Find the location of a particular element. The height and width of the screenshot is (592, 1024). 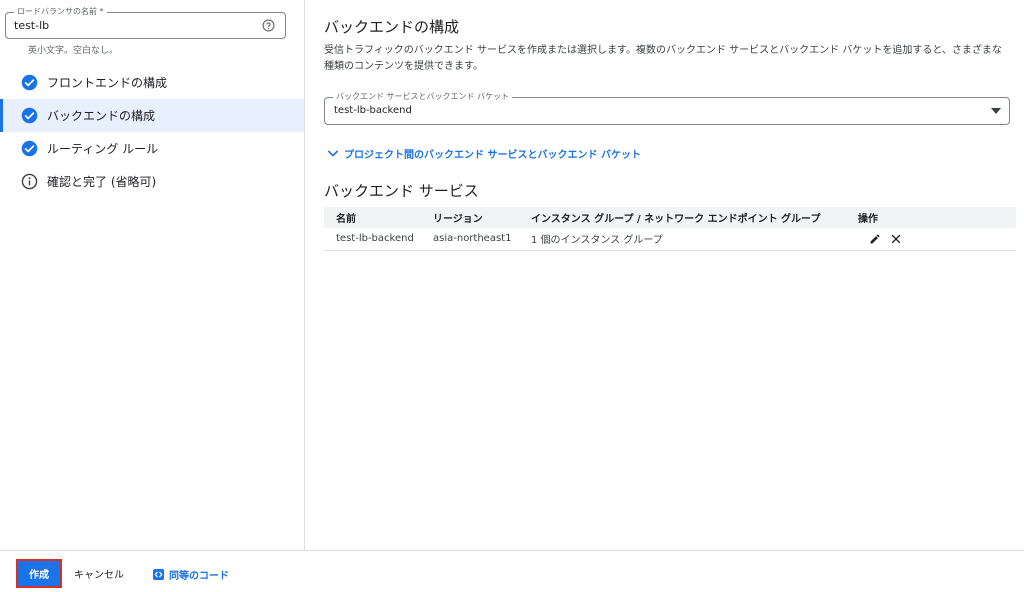

lb-name-field: ロードバランサの名前 * is located at coordinates (145, 22).